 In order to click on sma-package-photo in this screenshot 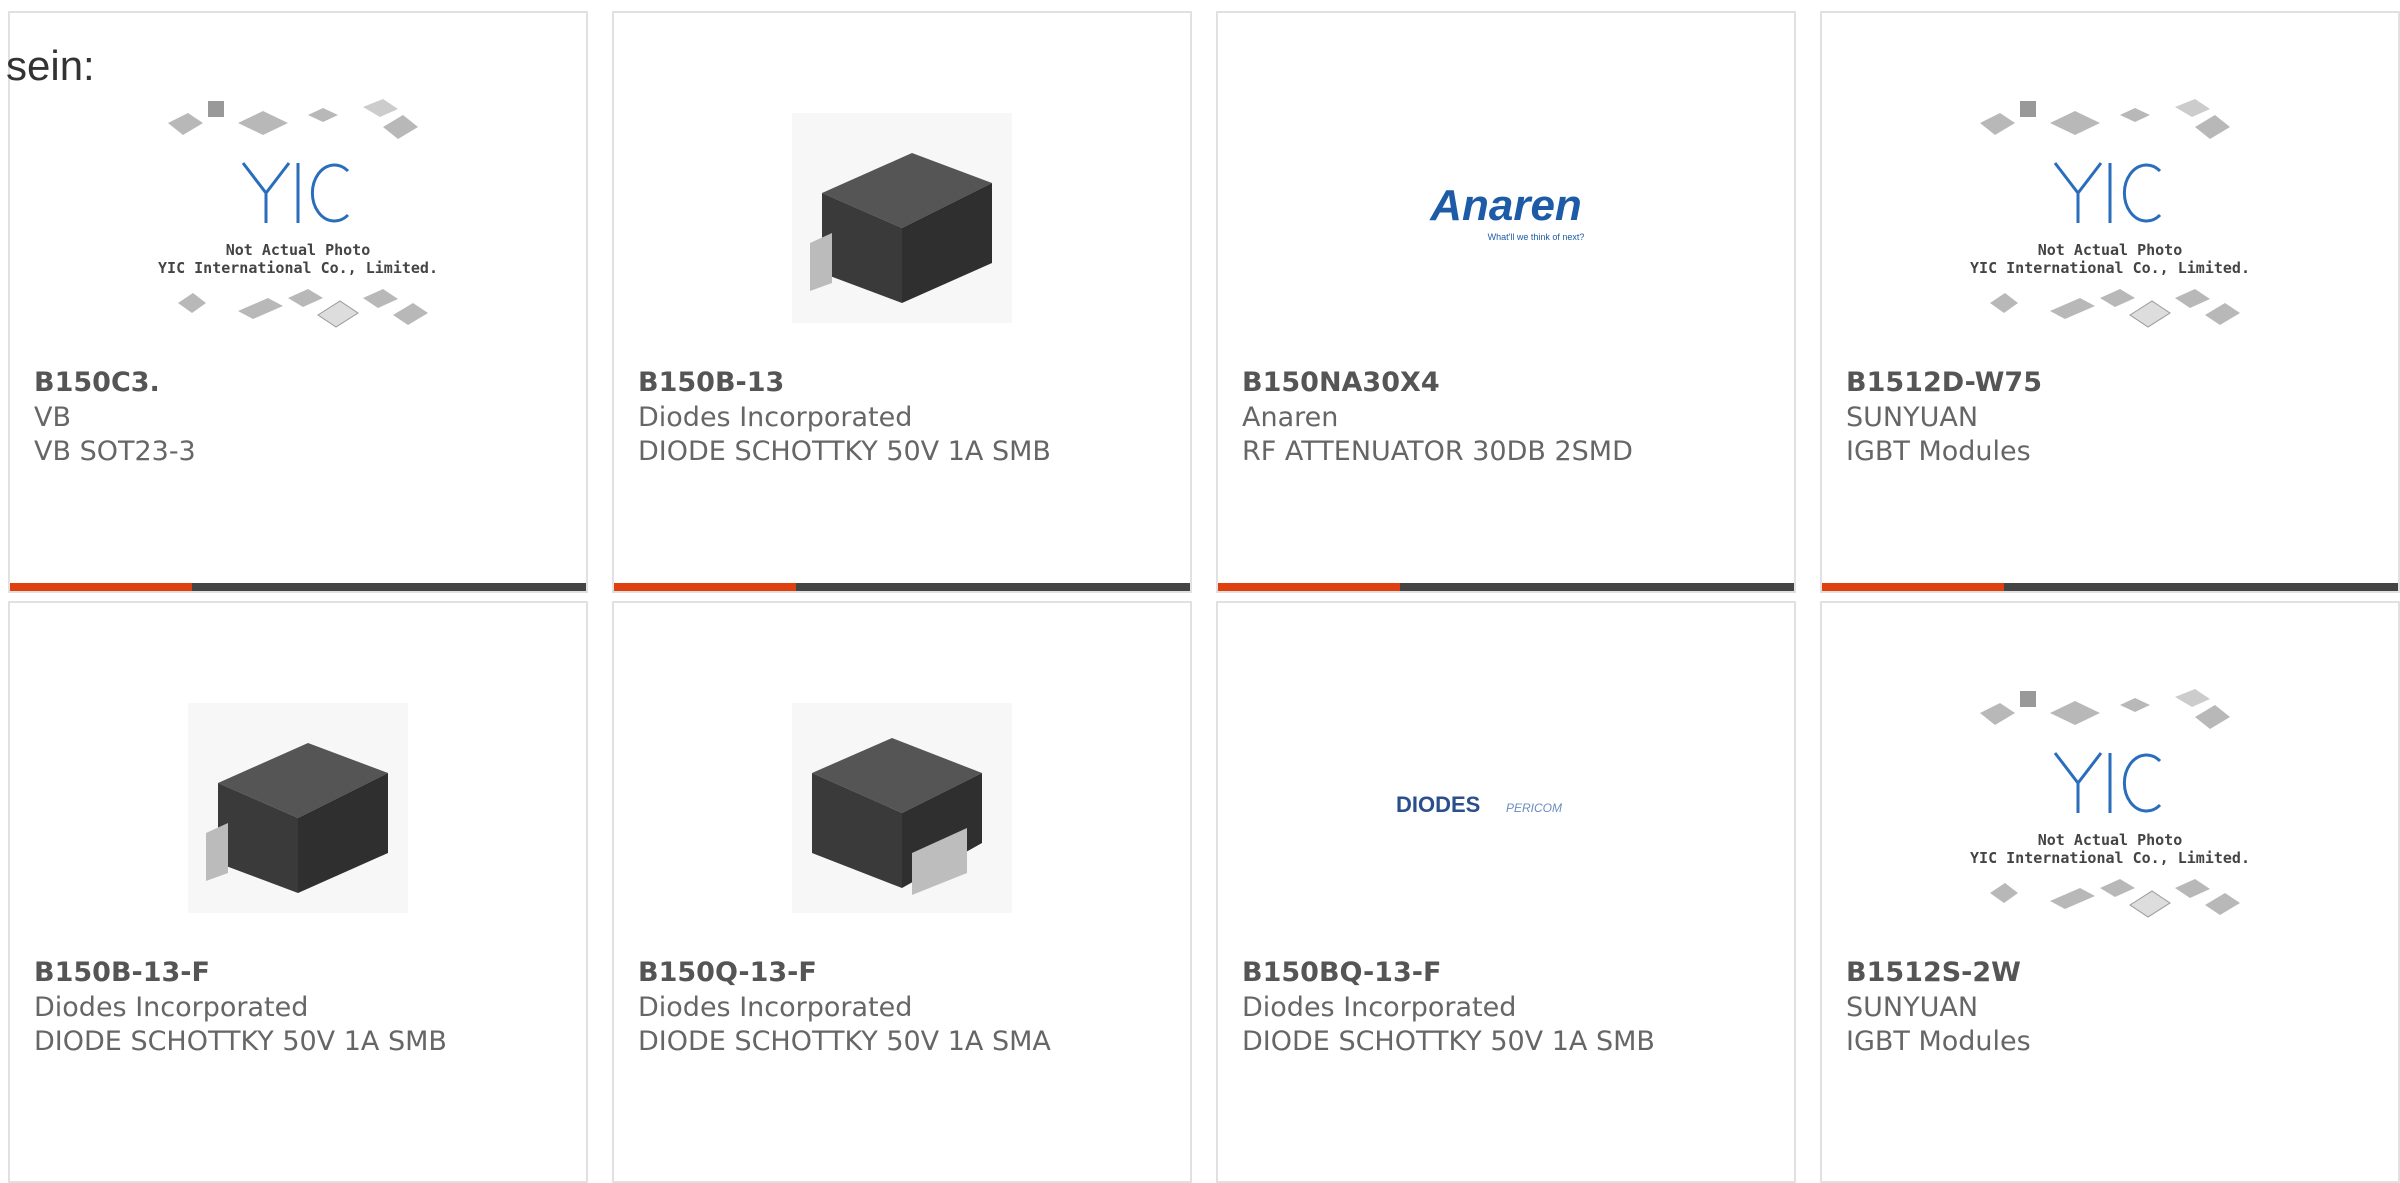, I will do `click(902, 808)`.